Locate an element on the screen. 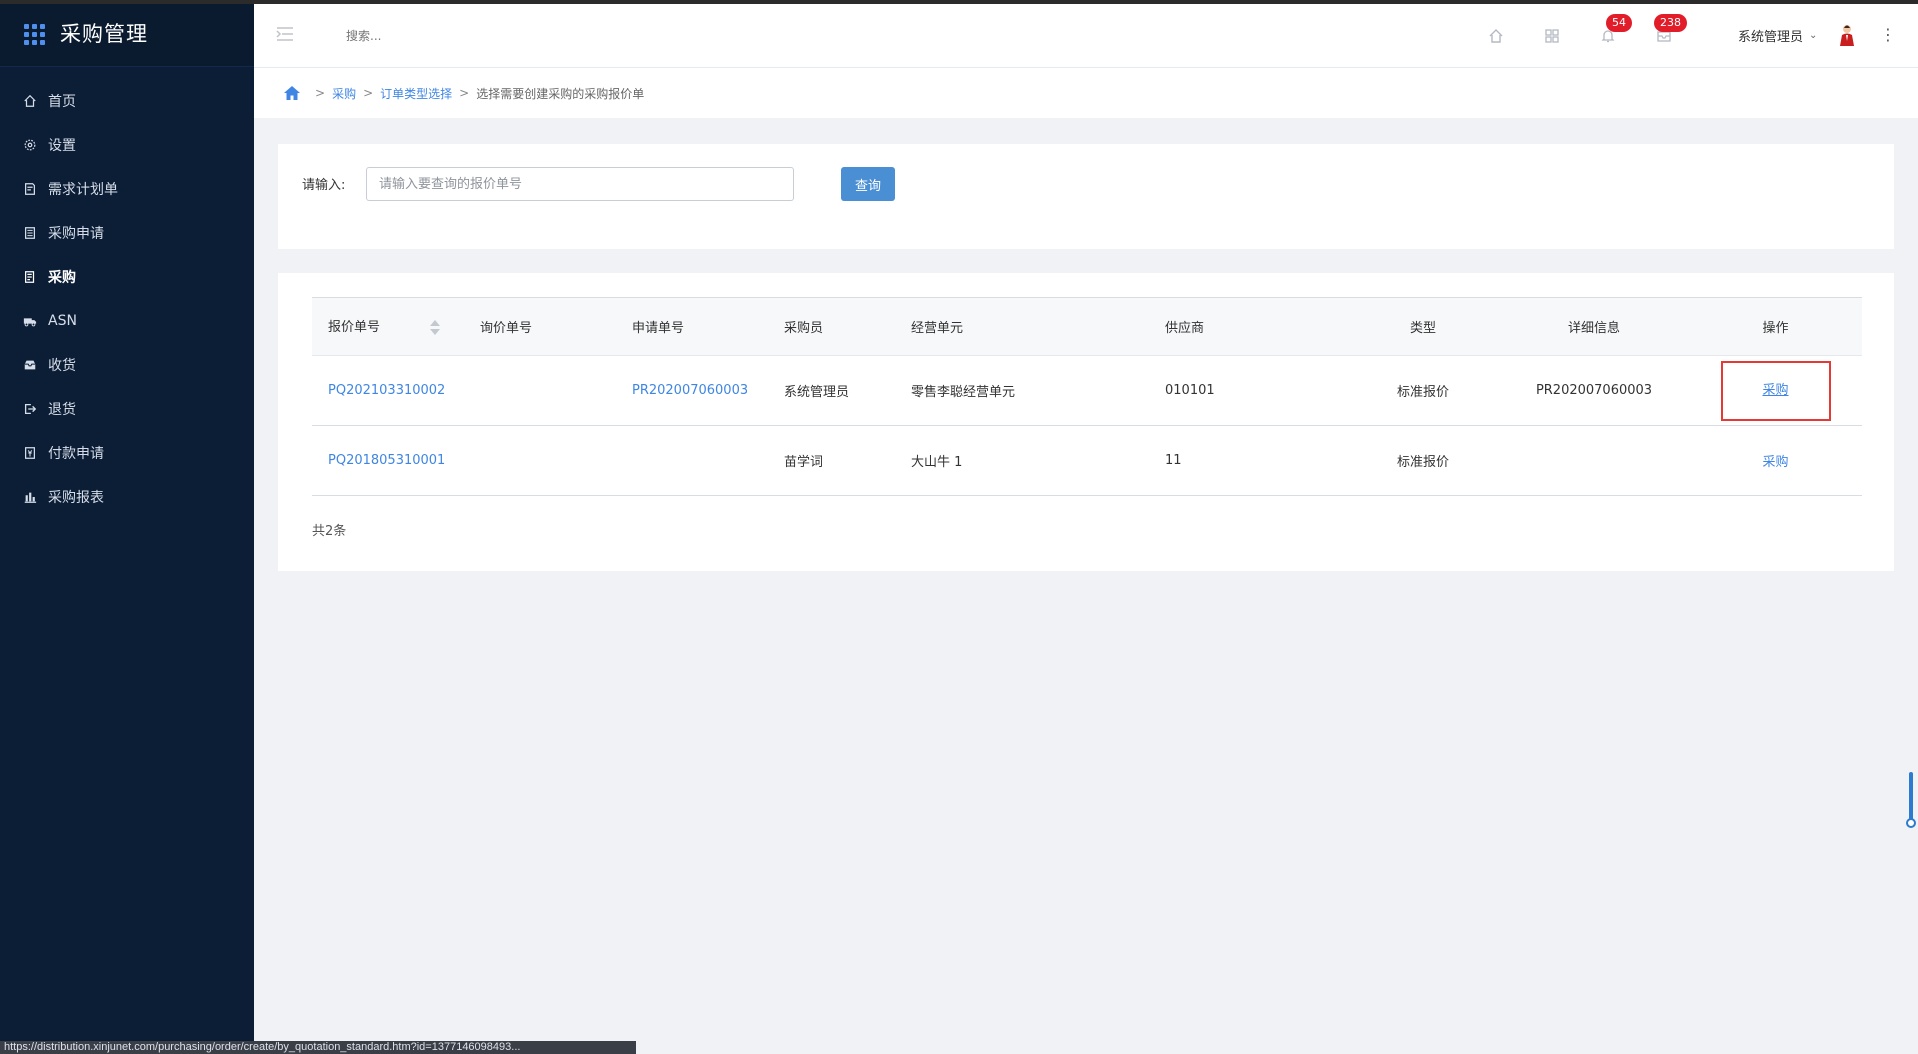 This screenshot has width=1918, height=1054. sidebar-item-label: 收货 is located at coordinates (62, 366).